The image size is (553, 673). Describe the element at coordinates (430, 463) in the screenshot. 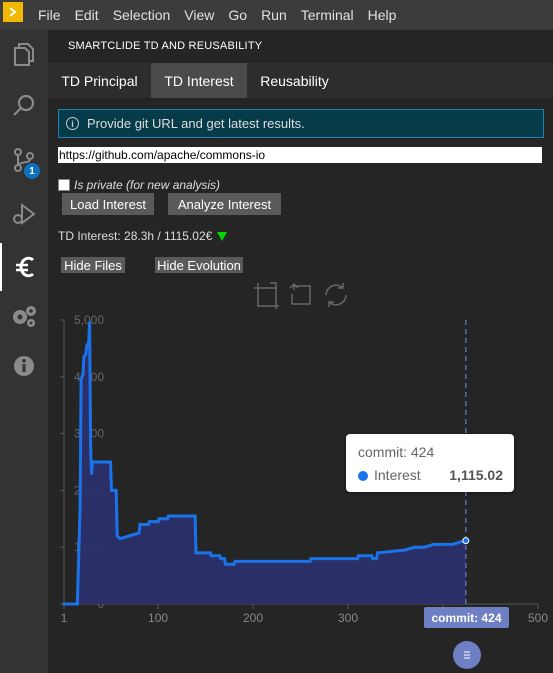

I see `chart-tooltip: commit: 424 Interest 1,115.02` at that location.